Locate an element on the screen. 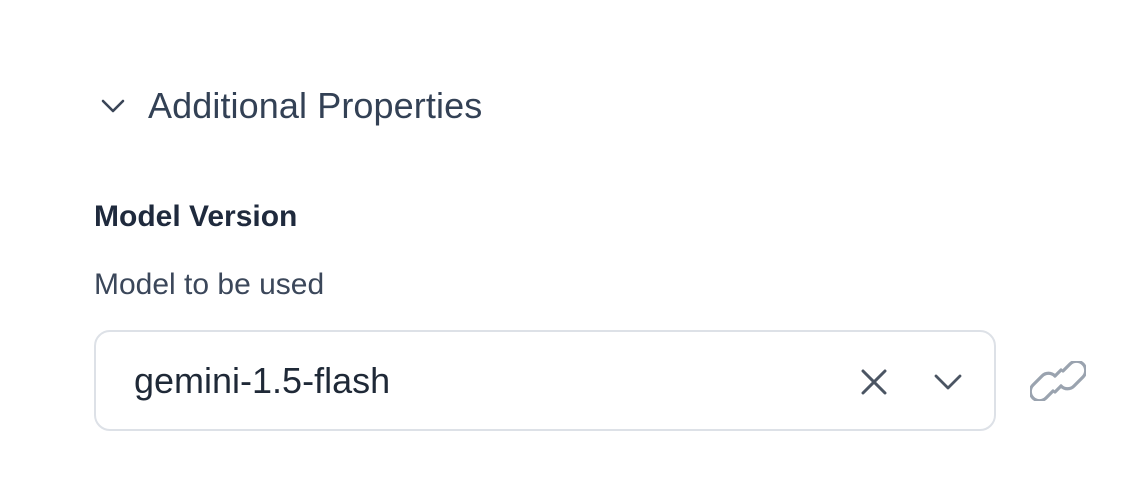 Image resolution: width=1136 pixels, height=488 pixels. additional-properties-header: Additional Properties is located at coordinates (289, 106).